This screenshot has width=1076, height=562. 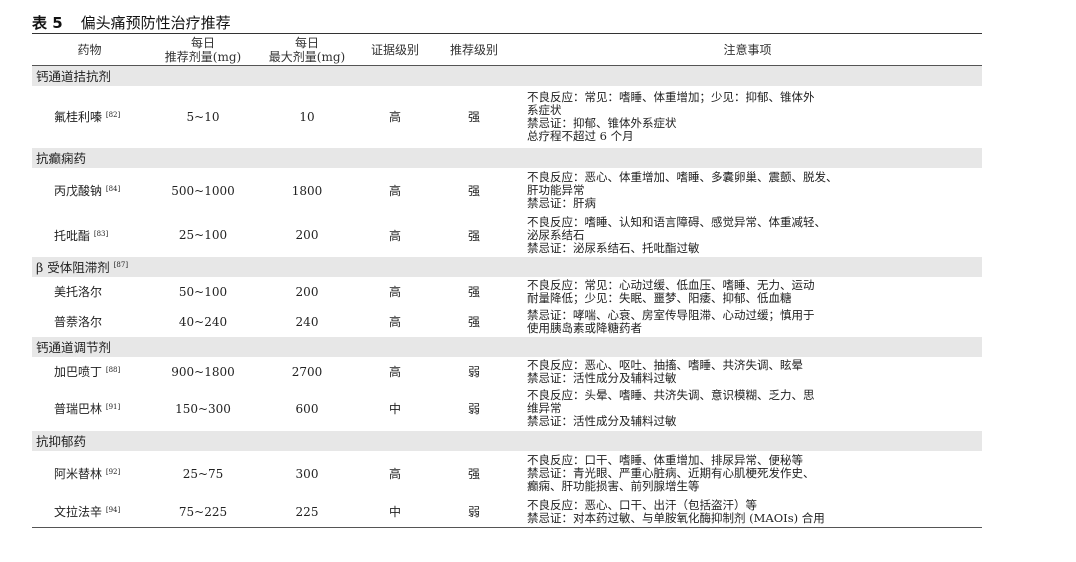 I want to click on category-label: 抗癫痫药, so click(x=61, y=158).